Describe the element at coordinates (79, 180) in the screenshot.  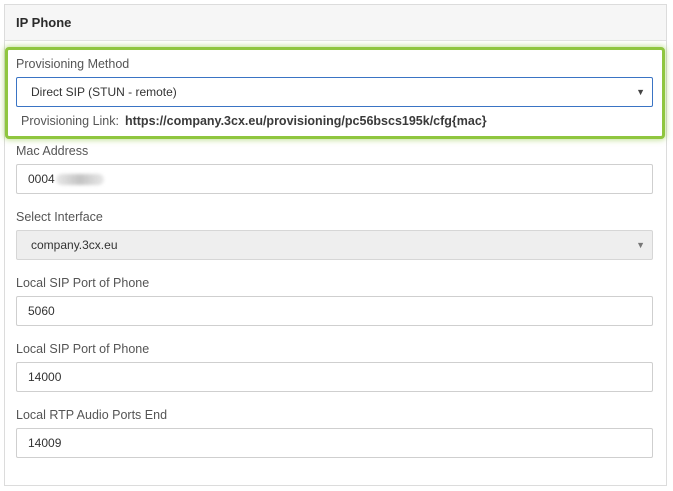
I see `mac-address-redaction` at that location.